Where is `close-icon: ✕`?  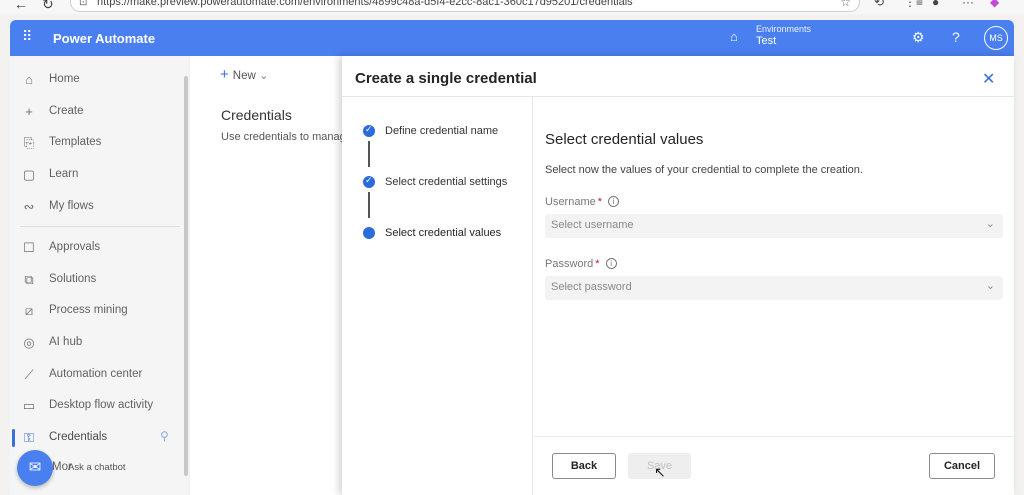
close-icon: ✕ is located at coordinates (988, 79).